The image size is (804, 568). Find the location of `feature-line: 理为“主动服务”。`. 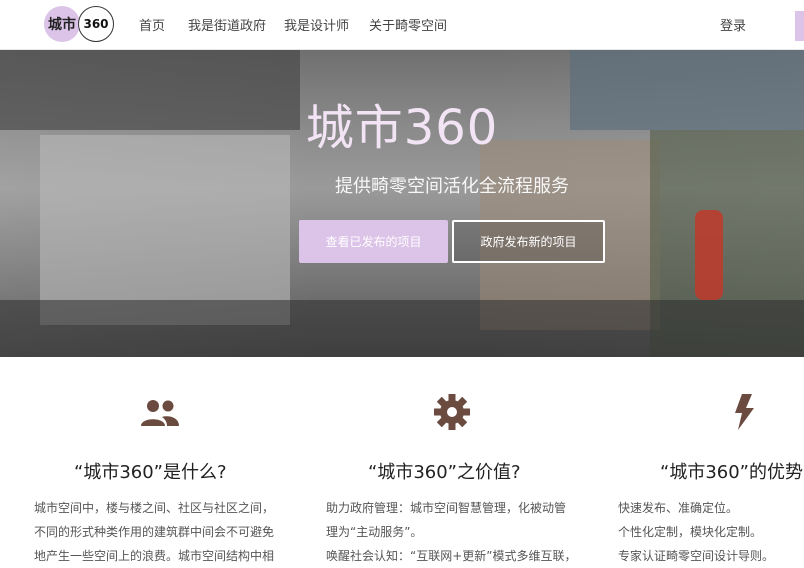

feature-line: 理为“主动服务”。 is located at coordinates (374, 532).